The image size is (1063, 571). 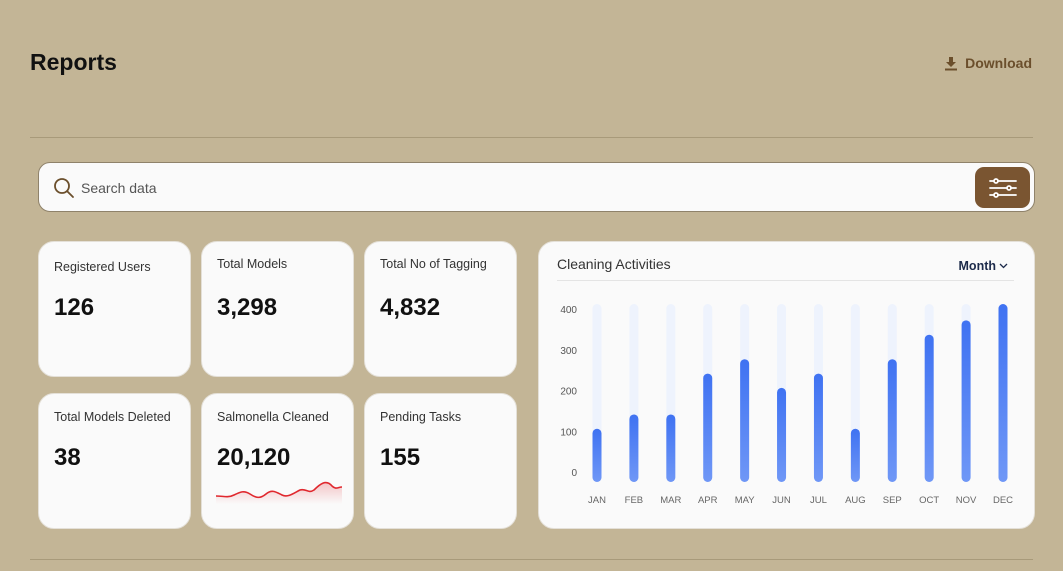 I want to click on stat-value: 3,298, so click(x=247, y=307).